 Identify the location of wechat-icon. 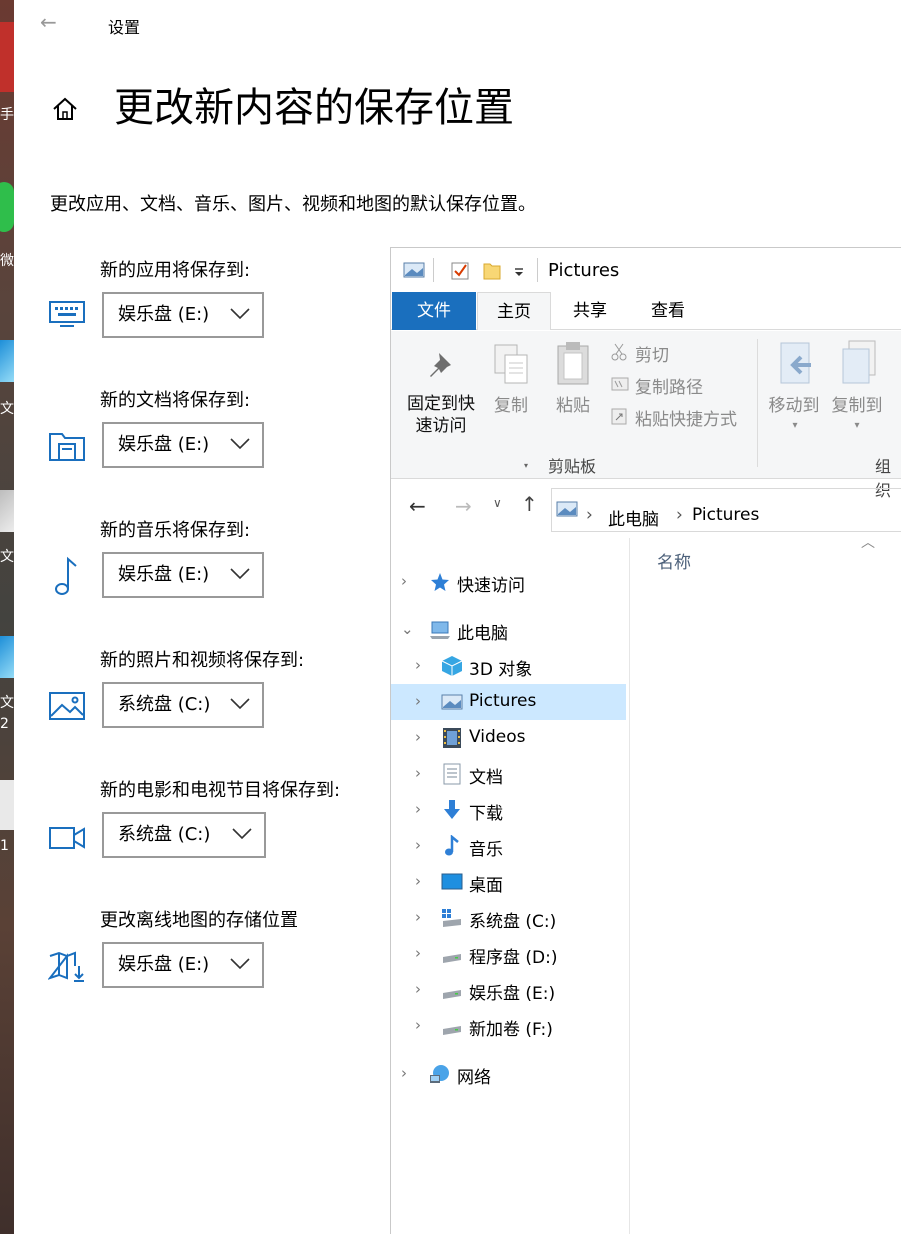
(7, 207).